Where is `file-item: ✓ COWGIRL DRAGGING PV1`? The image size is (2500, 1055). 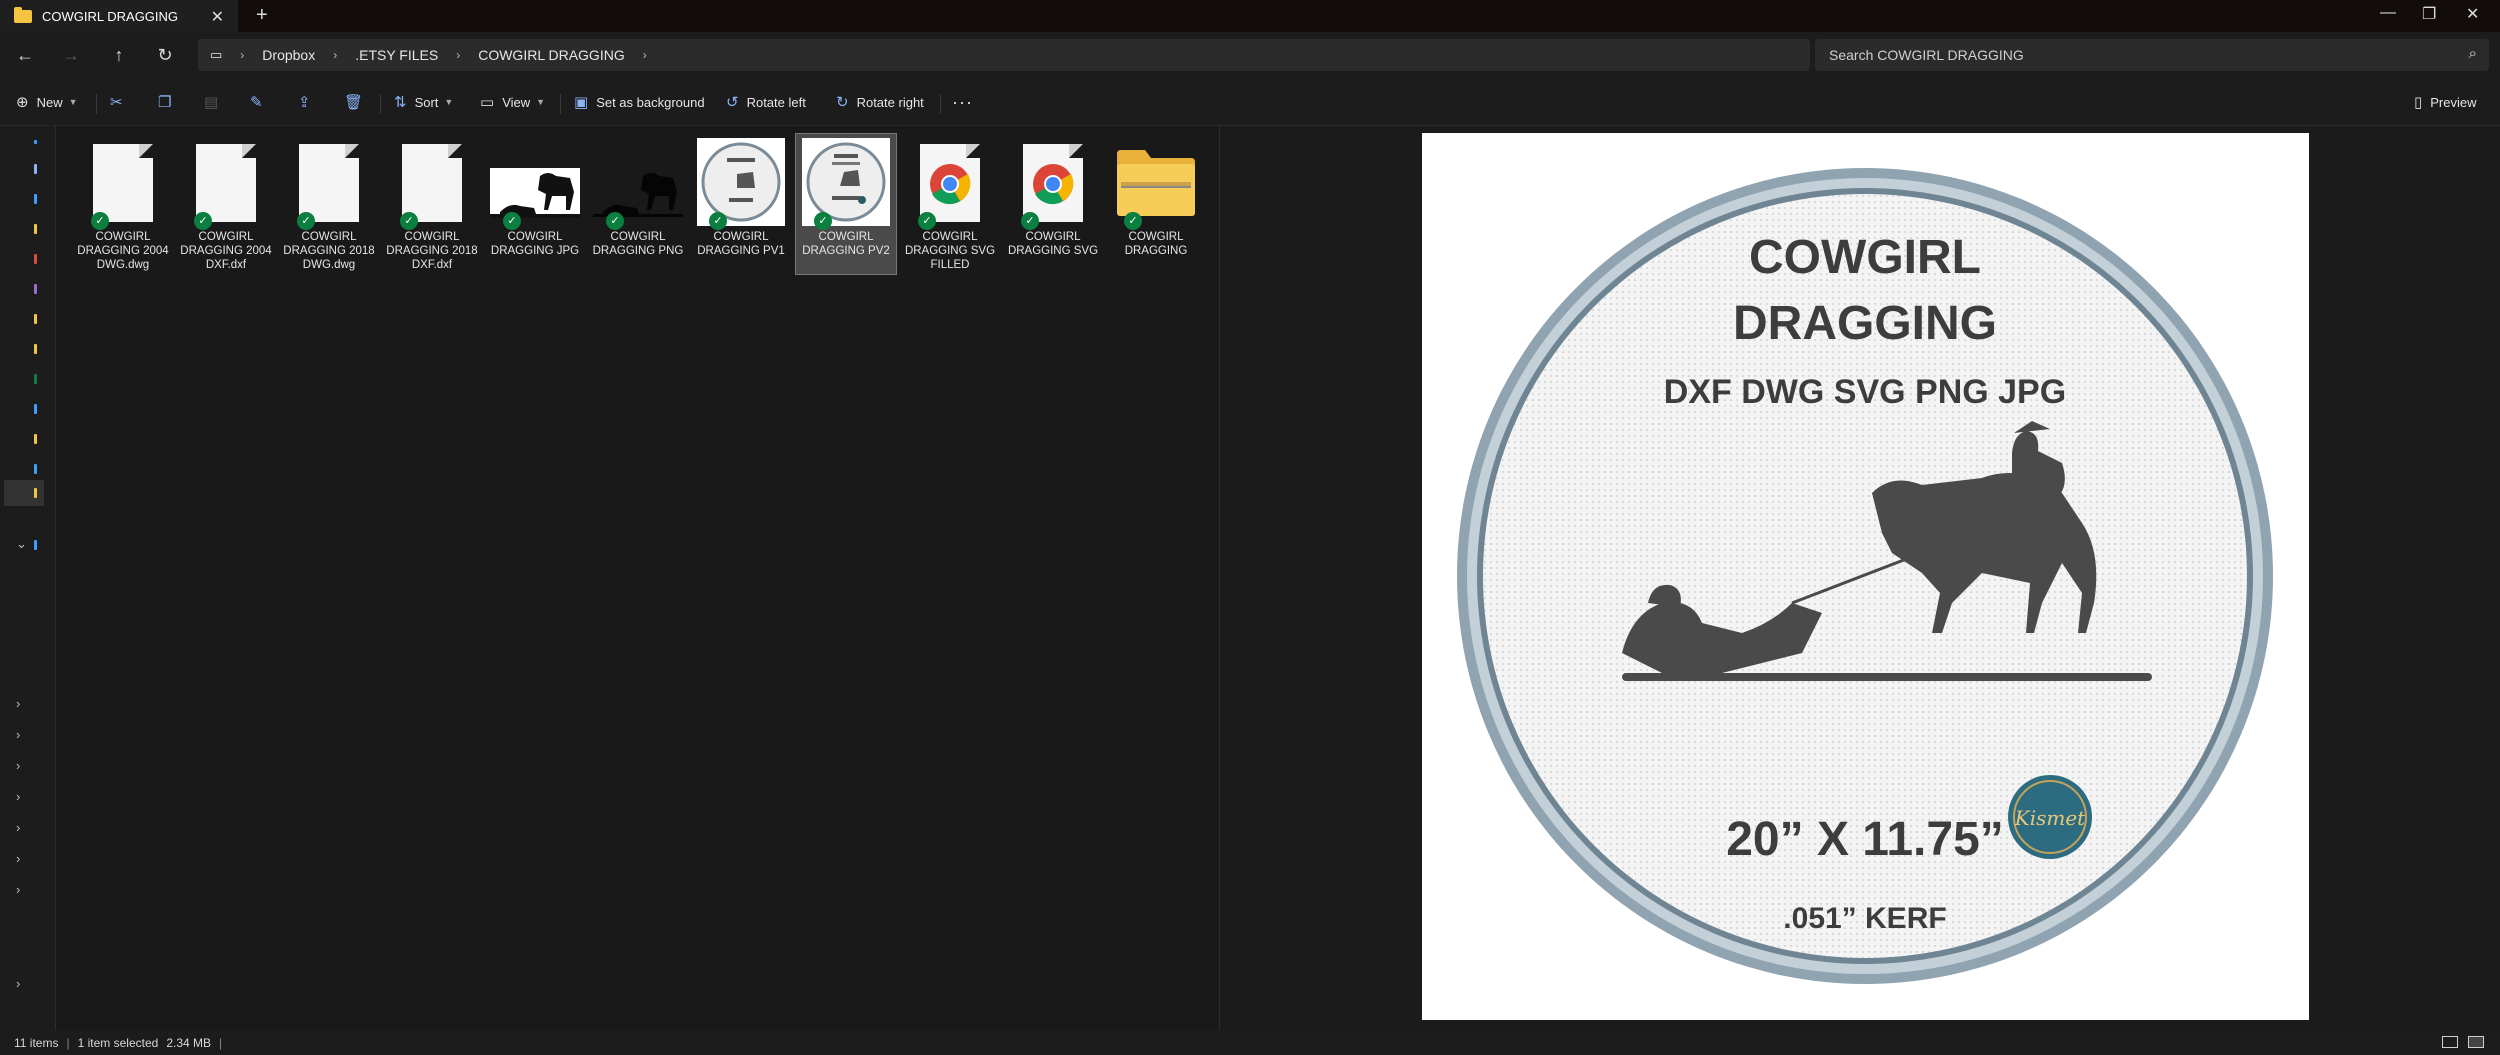 file-item: ✓ COWGIRL DRAGGING PV1 is located at coordinates (741, 204).